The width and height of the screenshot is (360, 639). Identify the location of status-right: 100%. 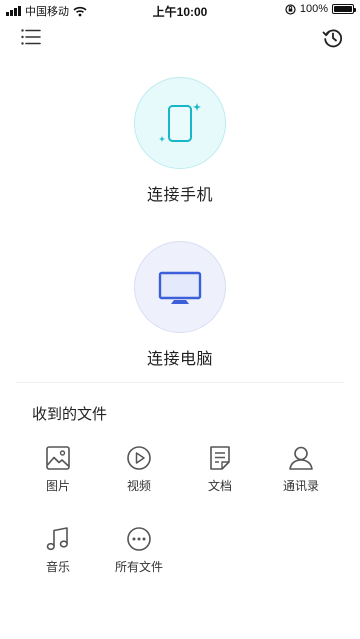
(320, 9).